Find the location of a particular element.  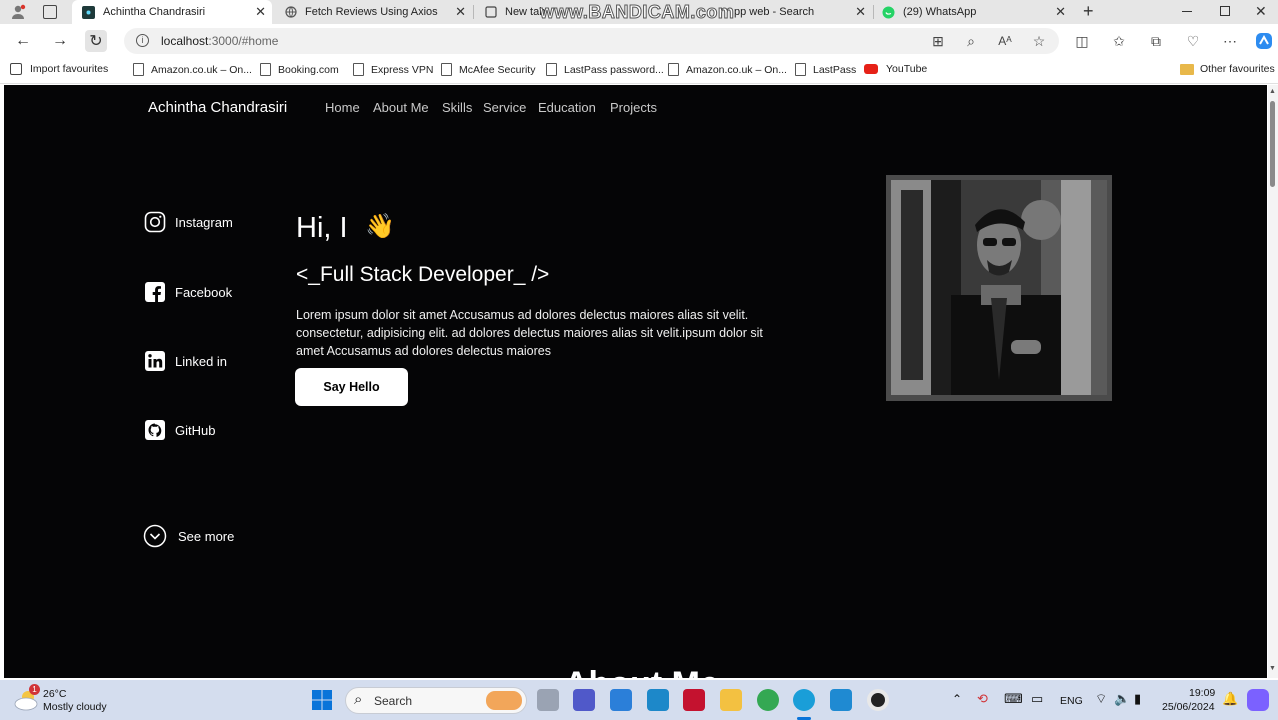

social-facebook: Facebook is located at coordinates (188, 292).